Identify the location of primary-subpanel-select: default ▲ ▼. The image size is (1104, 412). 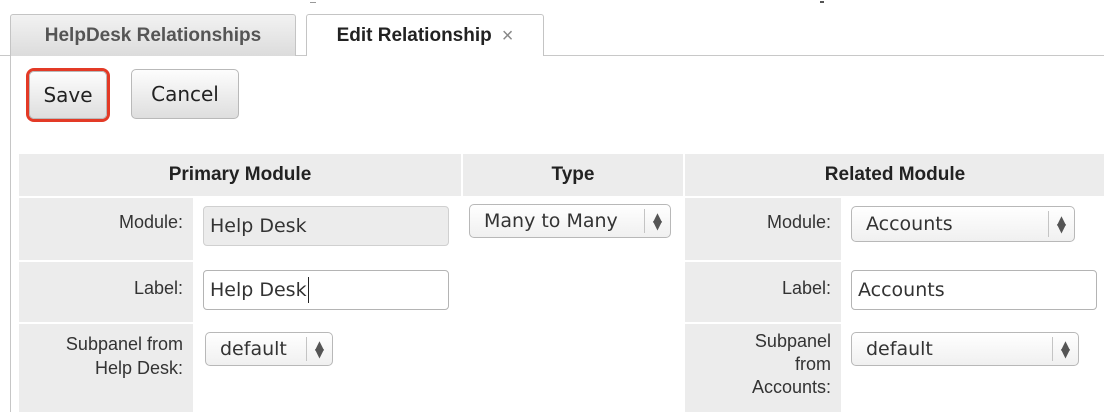
(269, 349).